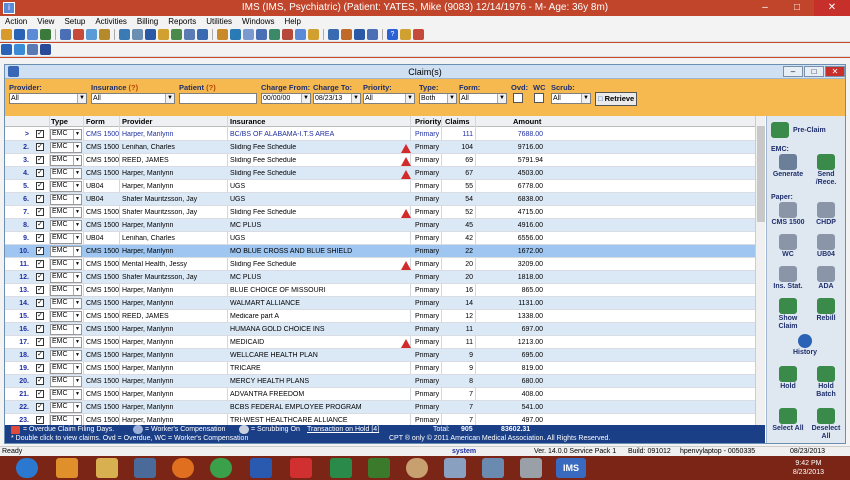 This screenshot has height=480, width=850. Describe the element at coordinates (483, 98) in the screenshot. I see `form-select: All ▼` at that location.